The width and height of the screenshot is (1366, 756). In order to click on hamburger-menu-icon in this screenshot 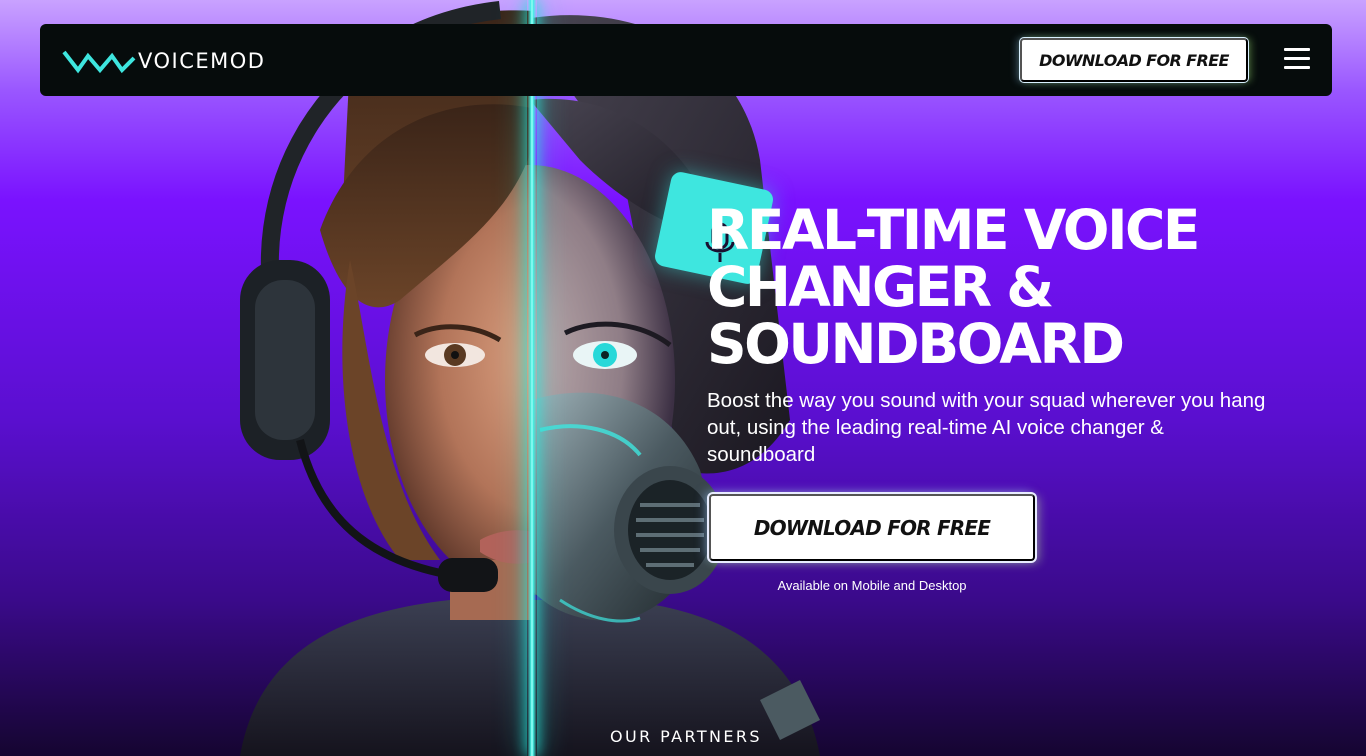, I will do `click(1297, 59)`.